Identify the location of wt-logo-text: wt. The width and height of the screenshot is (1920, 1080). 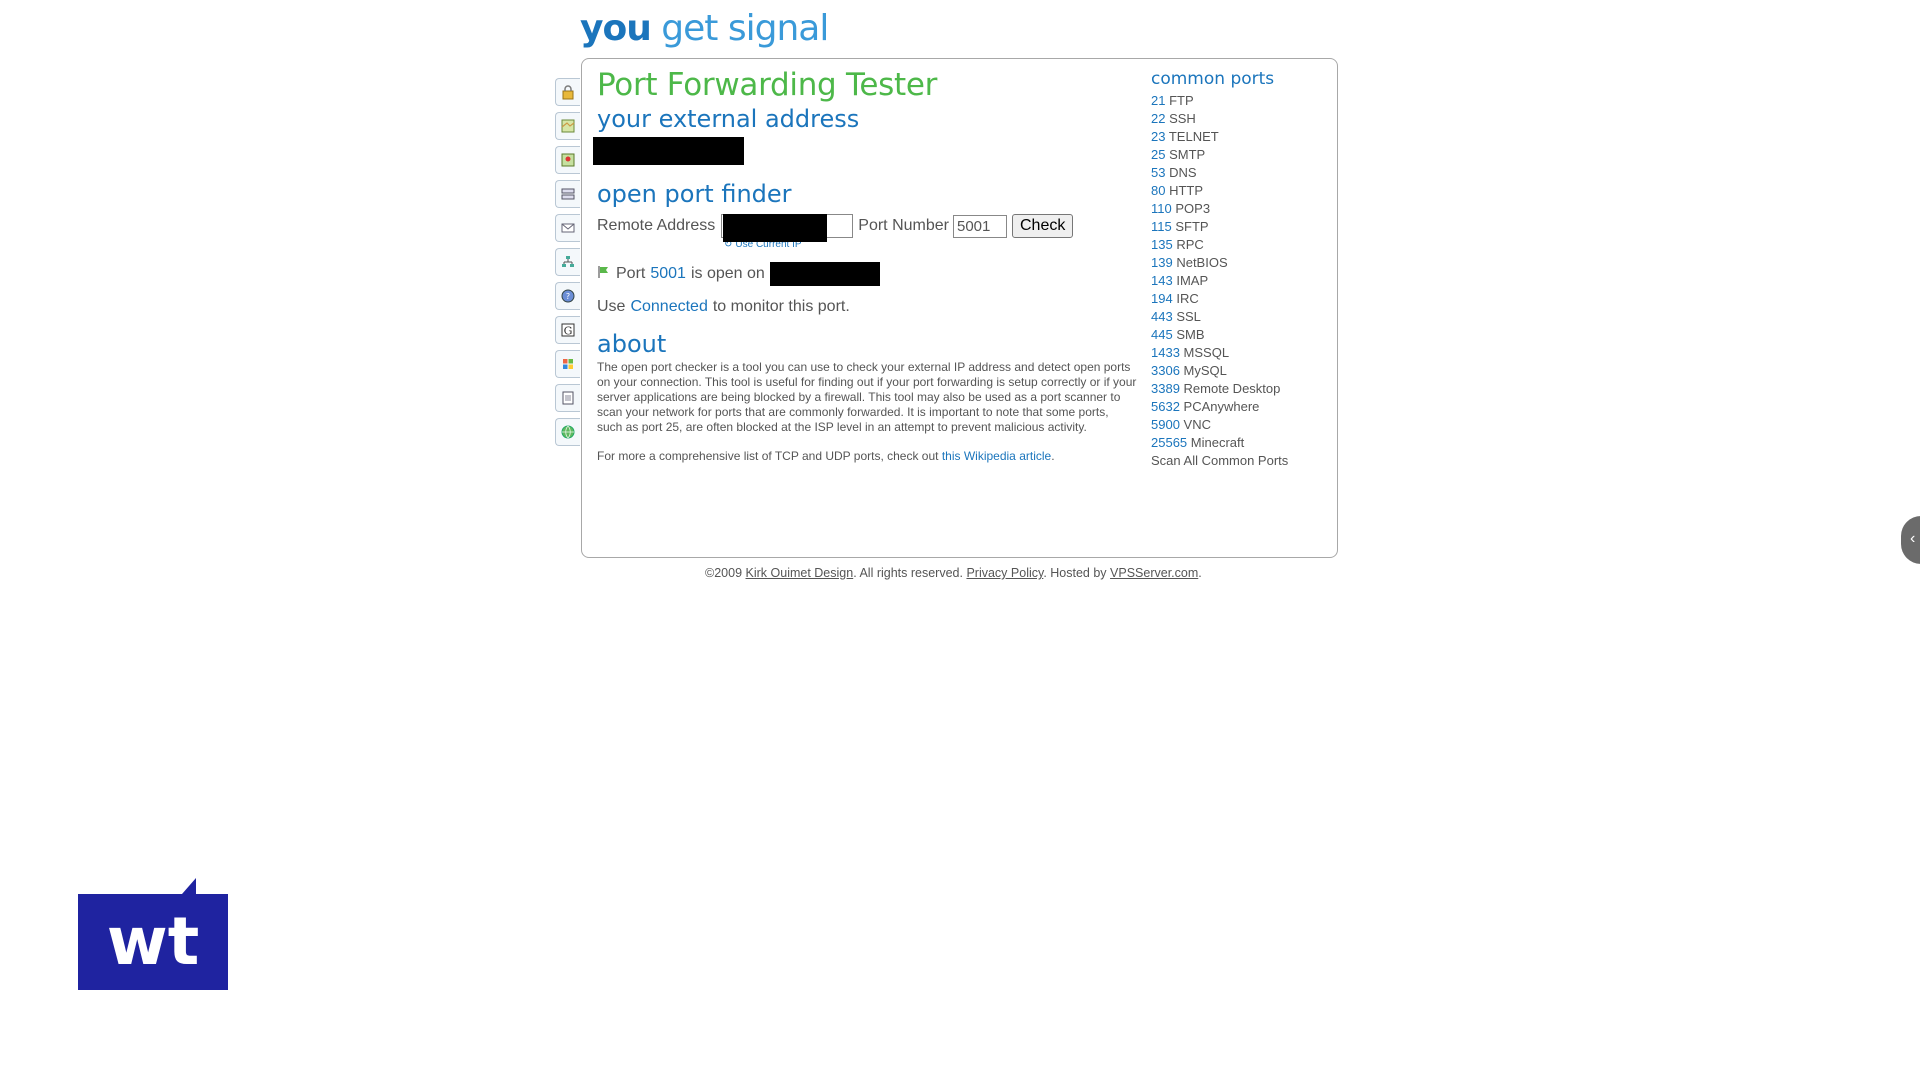
(153, 941).